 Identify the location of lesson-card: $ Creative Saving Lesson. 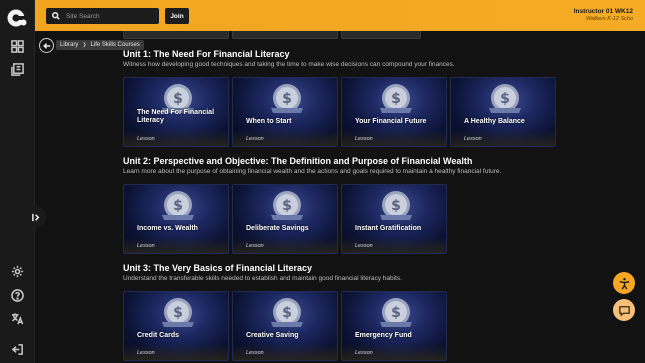
(285, 326).